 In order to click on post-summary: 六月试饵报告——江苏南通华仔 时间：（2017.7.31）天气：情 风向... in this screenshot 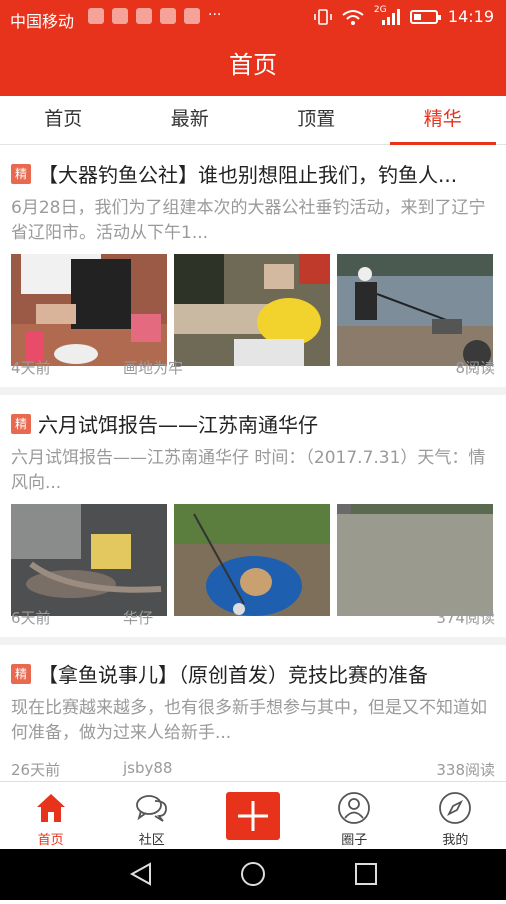, I will do `click(253, 471)`.